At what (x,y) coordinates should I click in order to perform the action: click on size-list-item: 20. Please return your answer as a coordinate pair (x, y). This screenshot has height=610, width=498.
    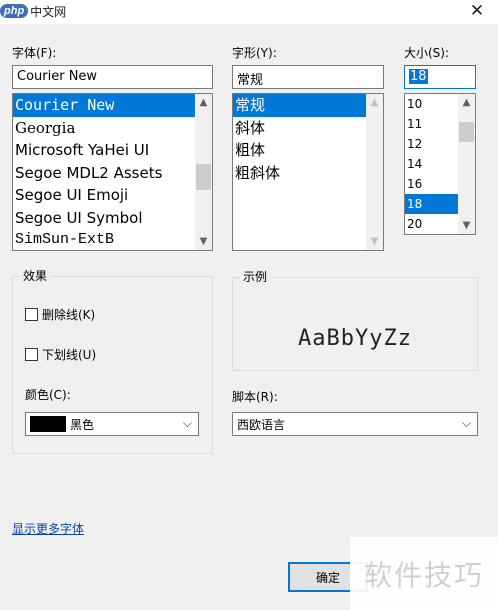
    Looking at the image, I should click on (431, 224).